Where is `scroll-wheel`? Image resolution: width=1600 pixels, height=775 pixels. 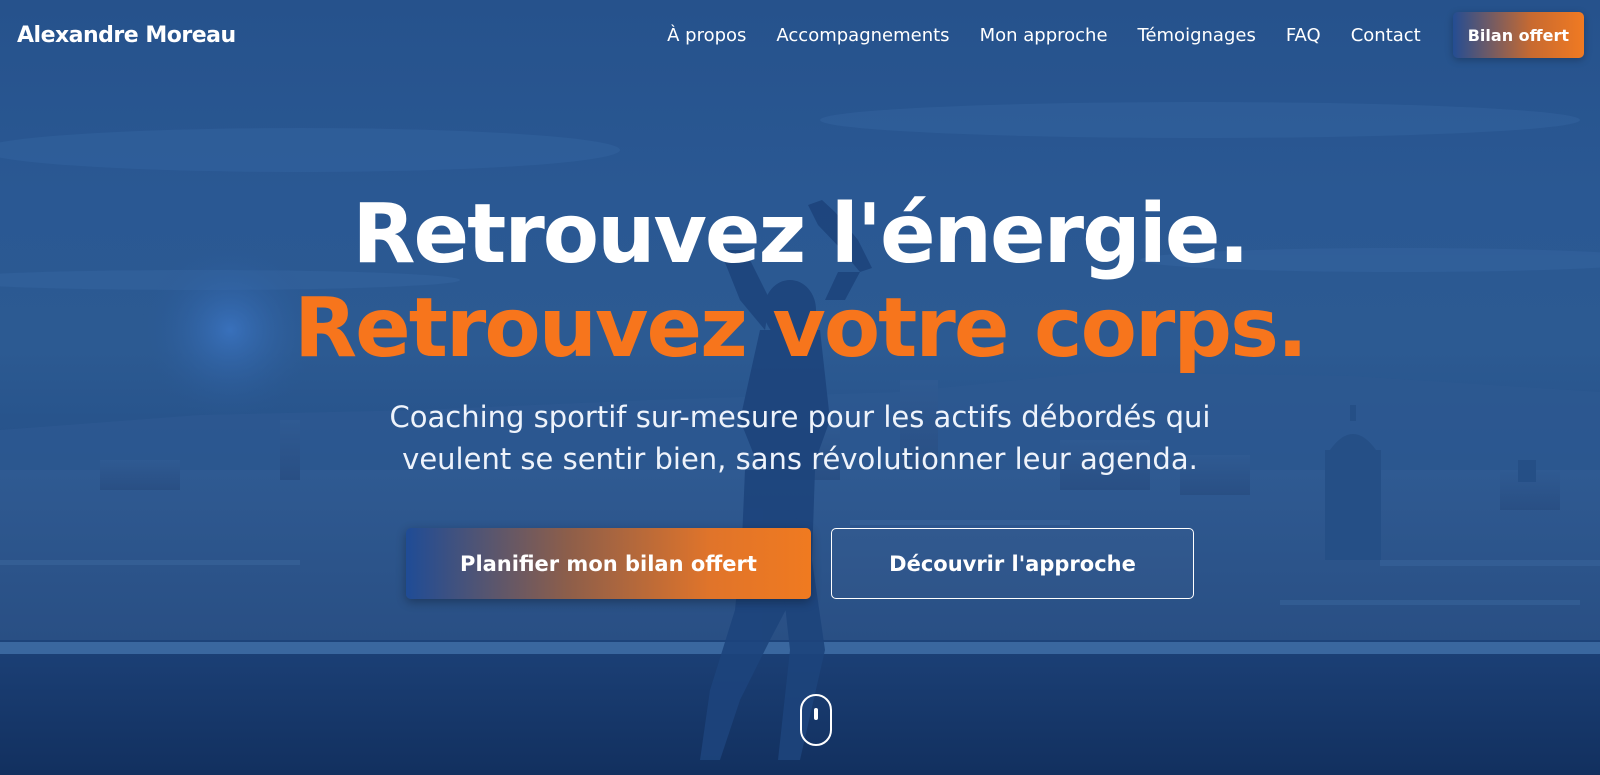
scroll-wheel is located at coordinates (816, 714).